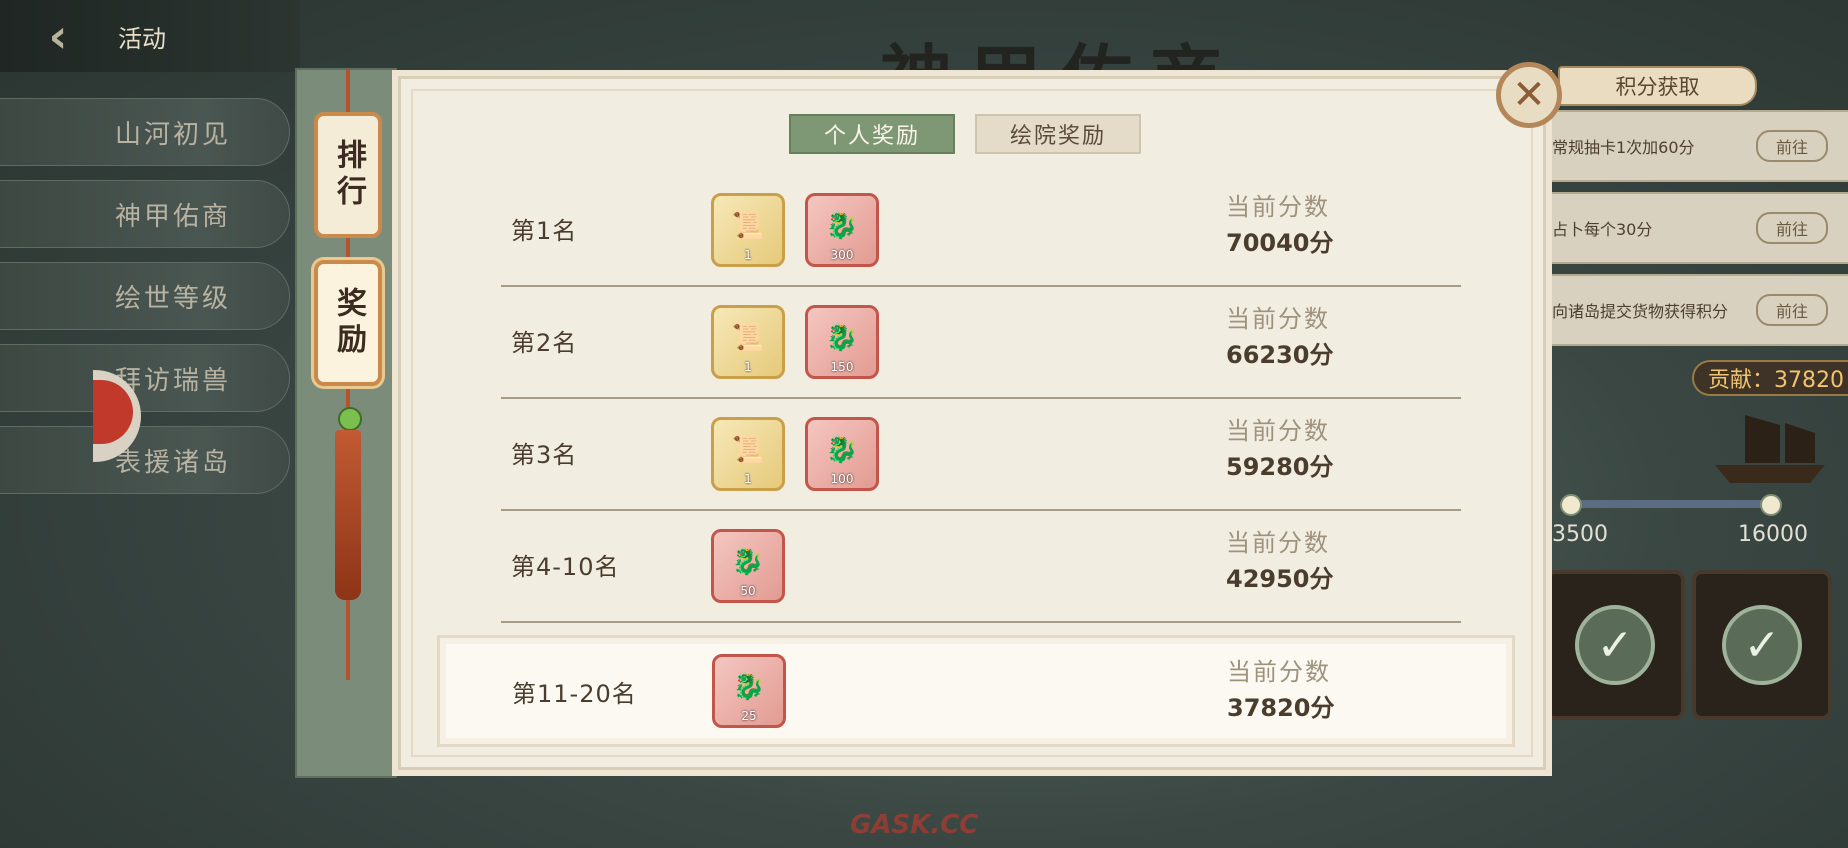 This screenshot has width=1848, height=848. I want to click on close-button: ✕, so click(1529, 95).